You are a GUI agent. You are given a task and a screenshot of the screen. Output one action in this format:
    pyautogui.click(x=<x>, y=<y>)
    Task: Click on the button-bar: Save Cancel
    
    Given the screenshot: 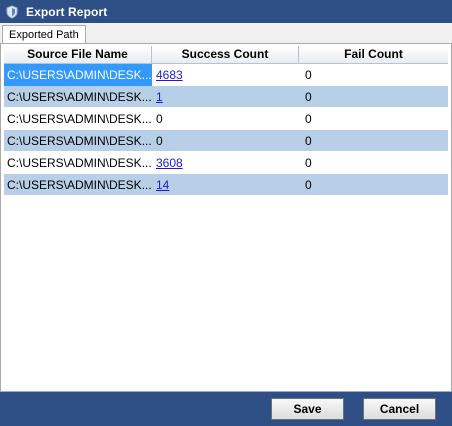 What is the action you would take?
    pyautogui.click(x=226, y=409)
    